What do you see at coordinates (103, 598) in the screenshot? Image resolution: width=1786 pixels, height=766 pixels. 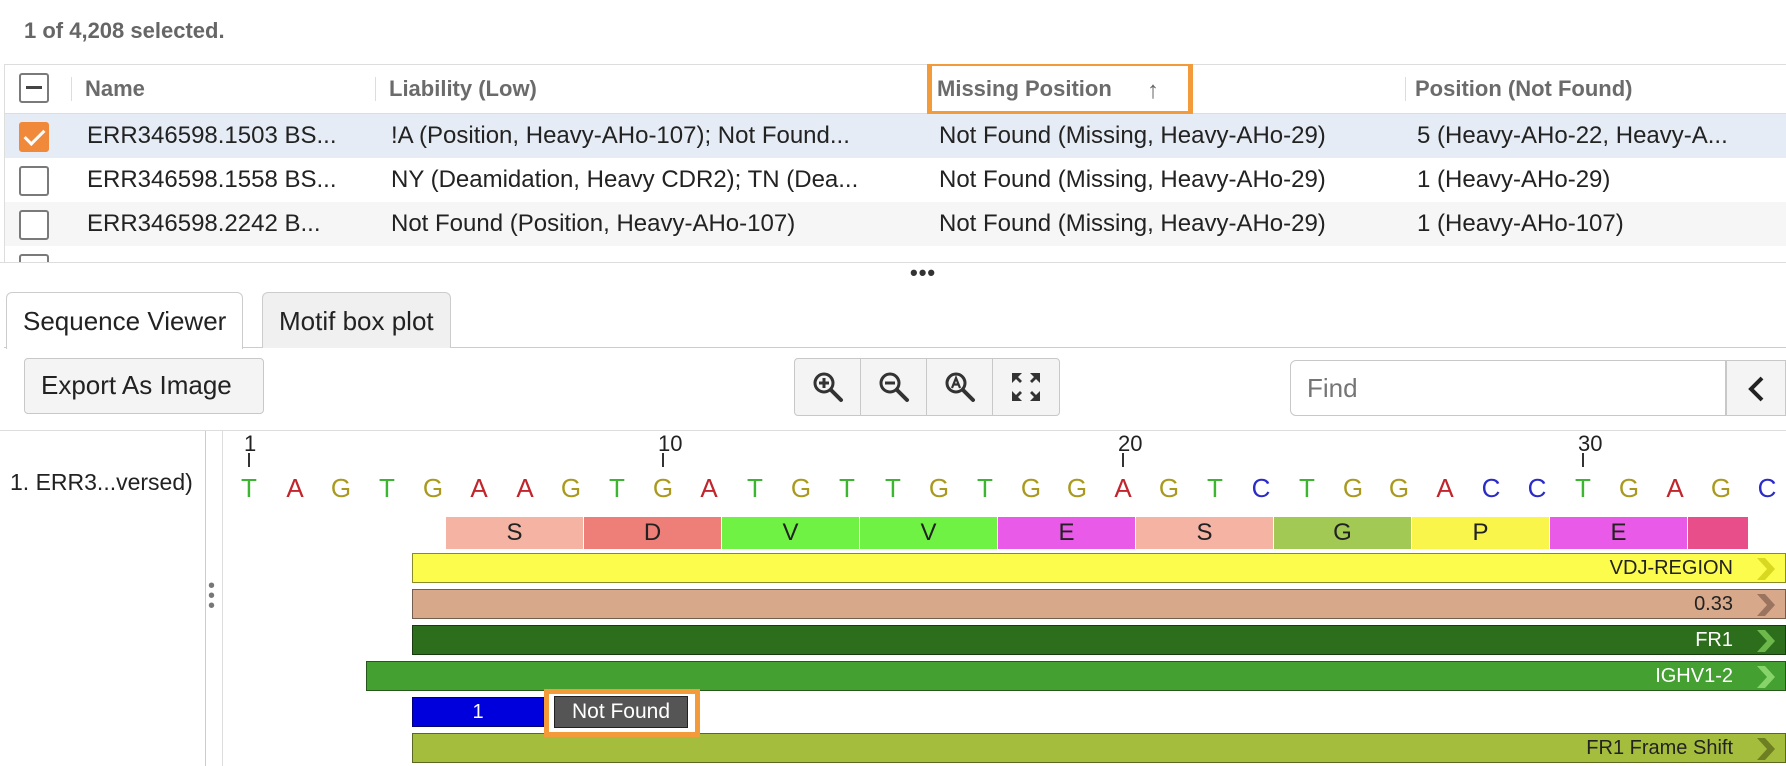 I see `sequence-names-panel: 1. ERR3...versed)` at bounding box center [103, 598].